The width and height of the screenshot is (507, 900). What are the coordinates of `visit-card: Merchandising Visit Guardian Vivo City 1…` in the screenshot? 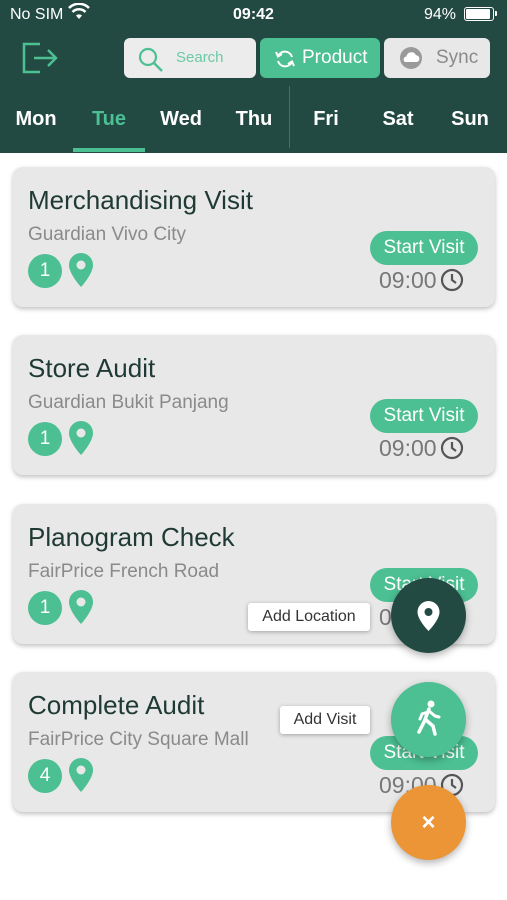 It's located at (254, 237).